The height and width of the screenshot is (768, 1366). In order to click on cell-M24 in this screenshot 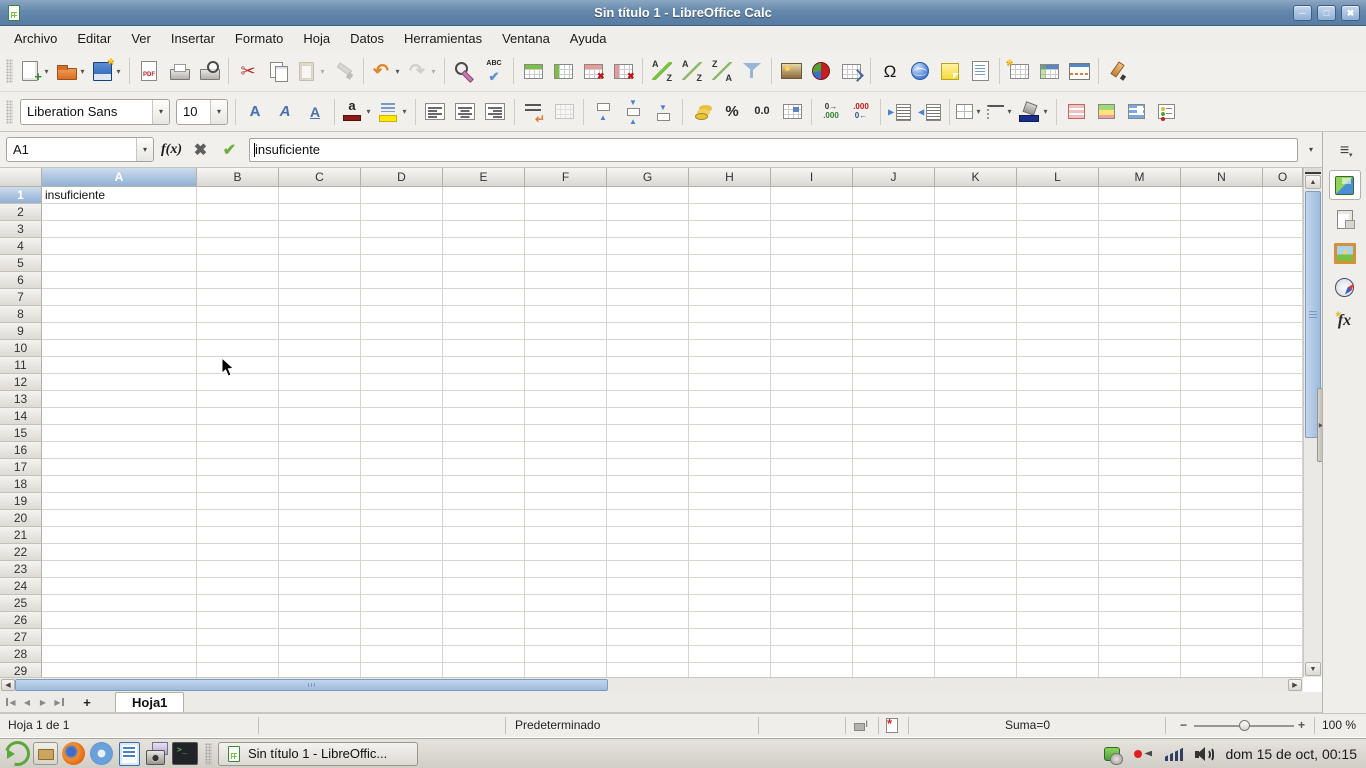, I will do `click(1140, 586)`.